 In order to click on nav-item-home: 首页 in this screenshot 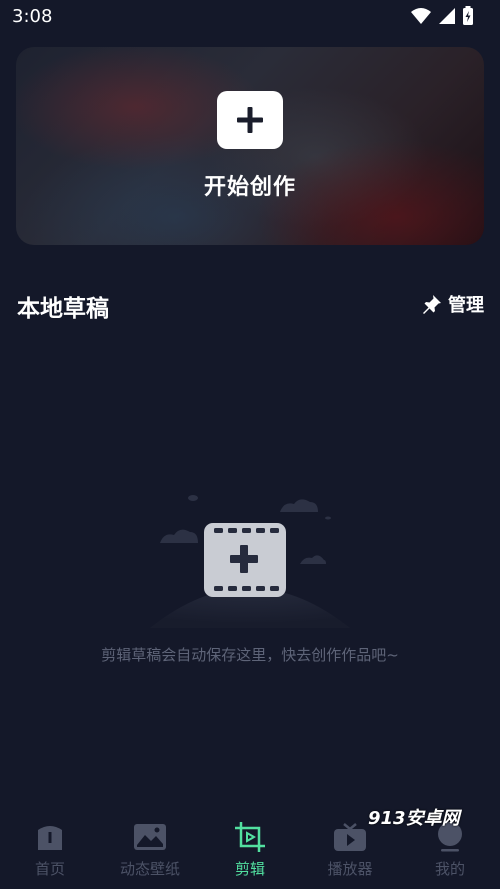, I will do `click(50, 849)`.